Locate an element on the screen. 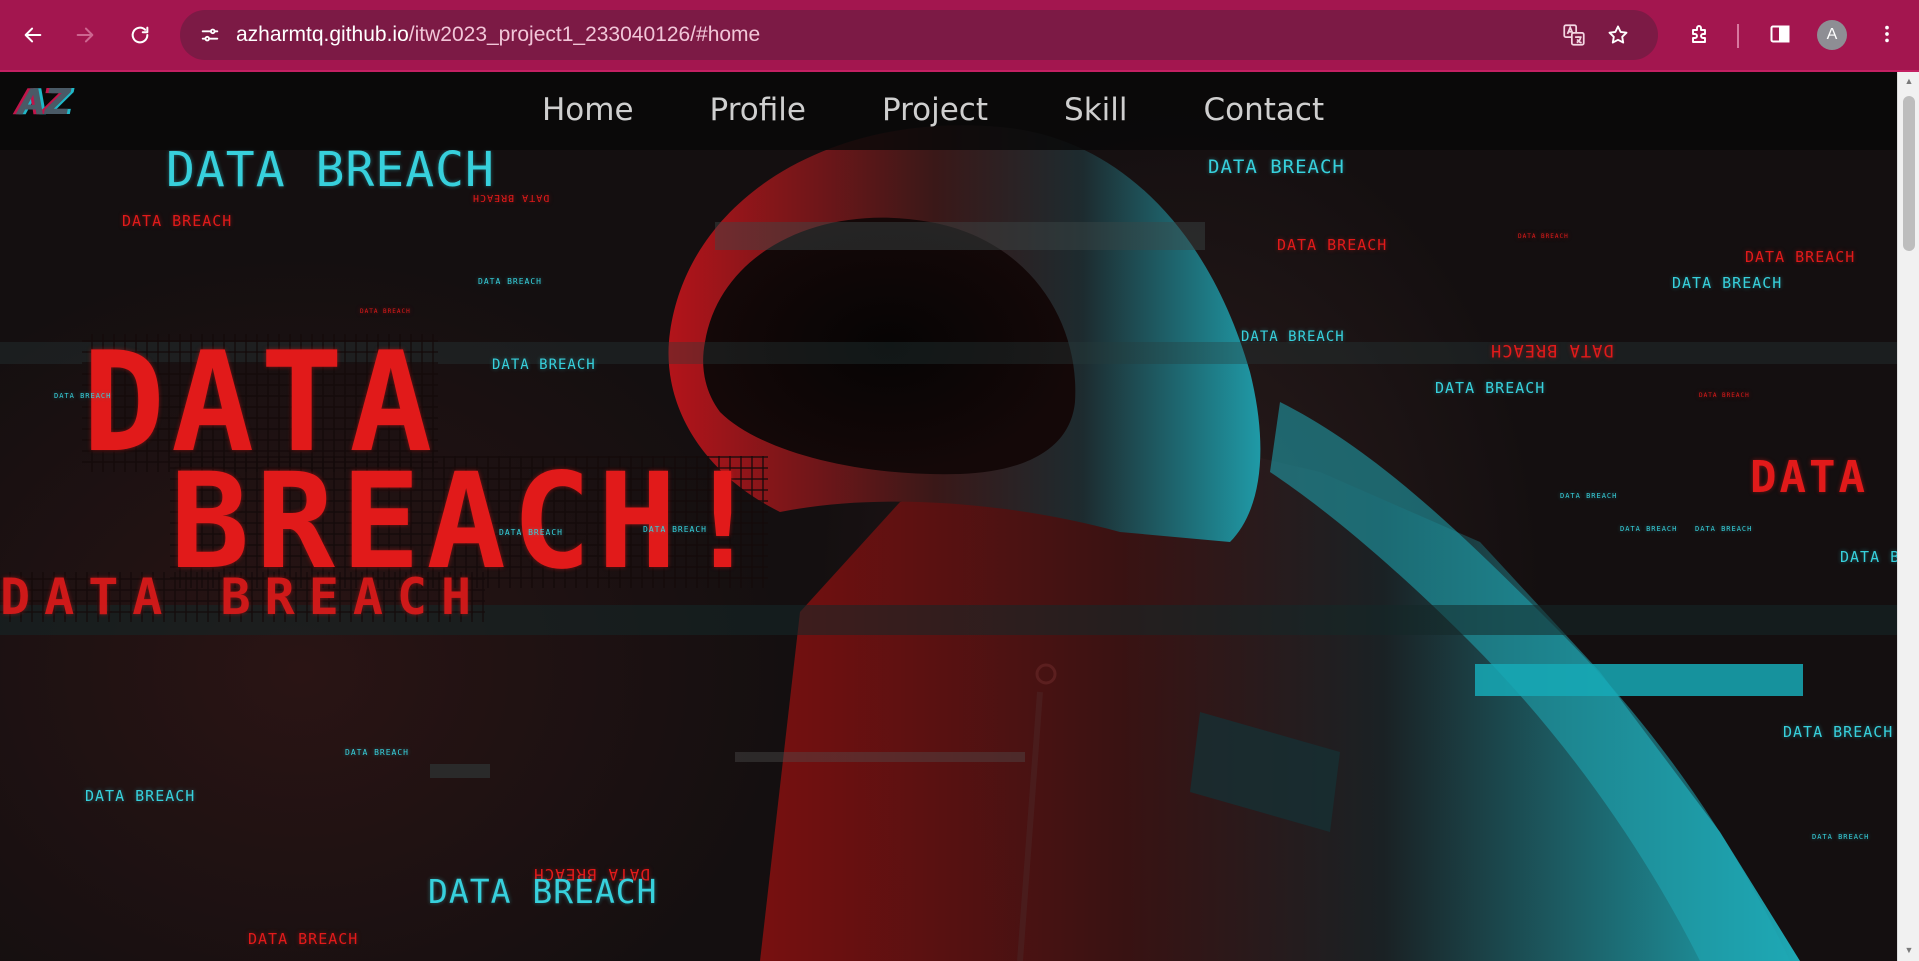 The image size is (1919, 961). hero-glitch-text: DATA BREACH is located at coordinates (243, 597).